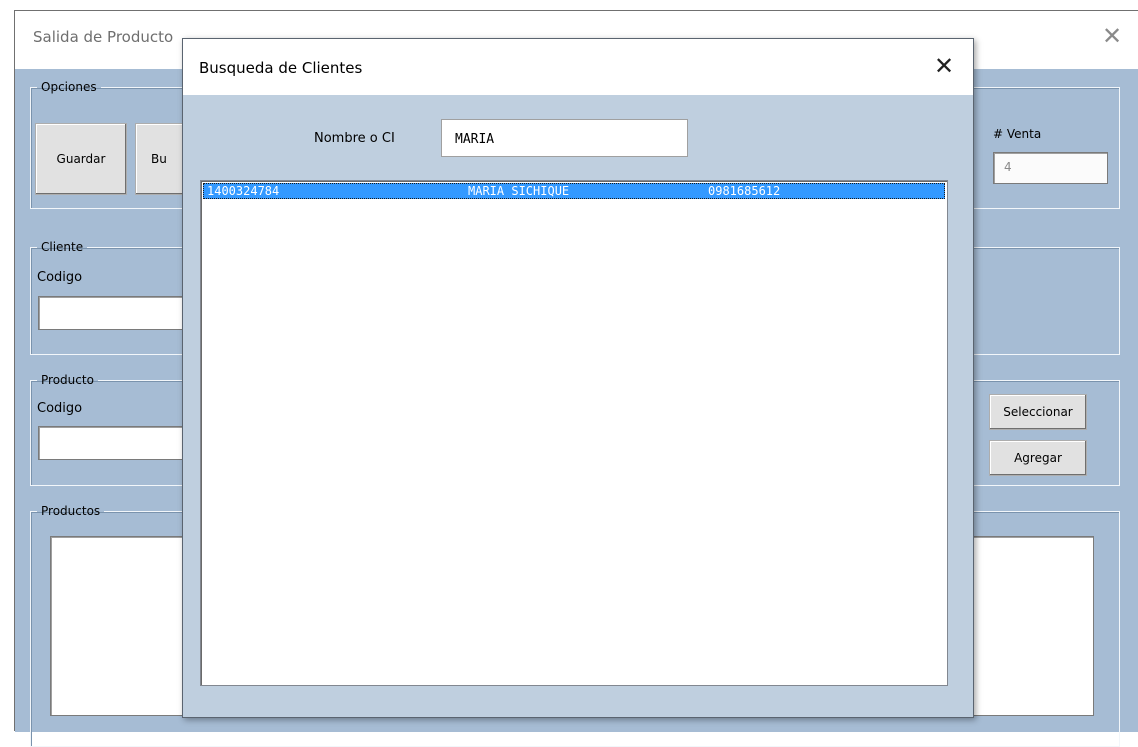 The height and width of the screenshot is (747, 1138). Describe the element at coordinates (62, 247) in the screenshot. I see `cliente-legend: Cliente` at that location.